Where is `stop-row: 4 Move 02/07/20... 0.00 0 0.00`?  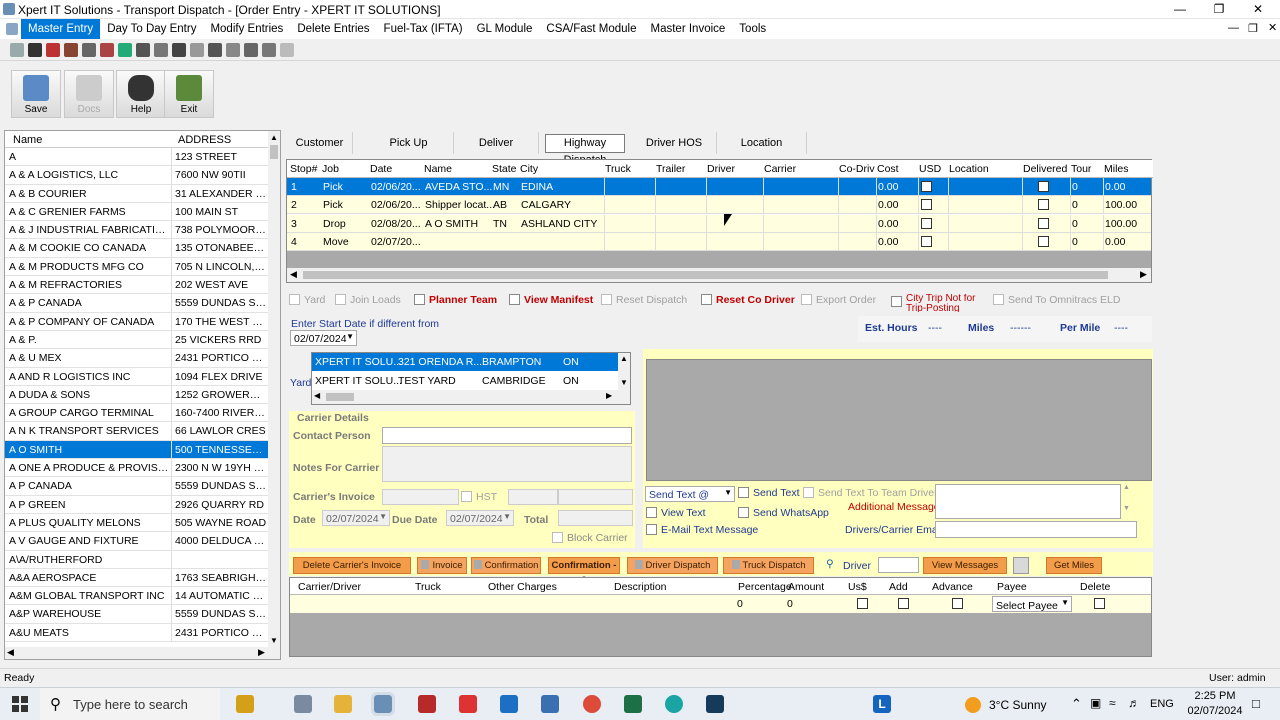
stop-row: 4 Move 02/07/20... 0.00 0 0.00 is located at coordinates (719, 241).